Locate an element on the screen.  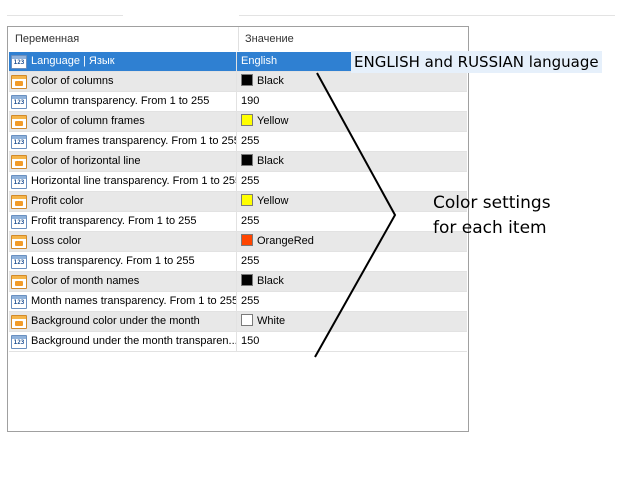
table-row: Profit color Yellow is located at coordinates (238, 202).